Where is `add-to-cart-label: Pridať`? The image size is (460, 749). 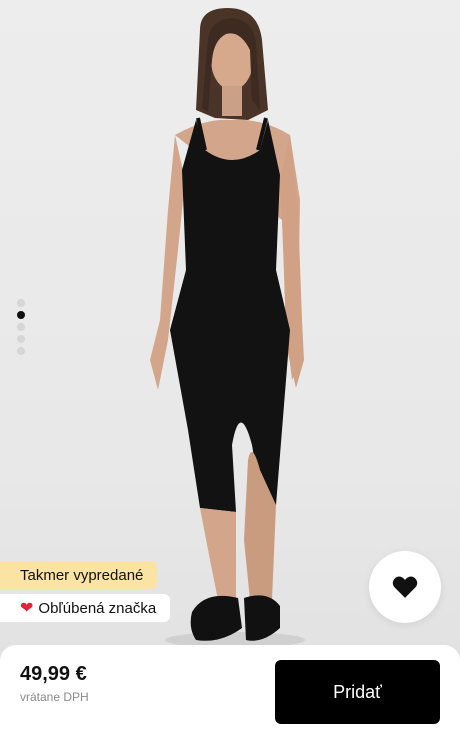
add-to-cart-label: Pridať is located at coordinates (357, 691).